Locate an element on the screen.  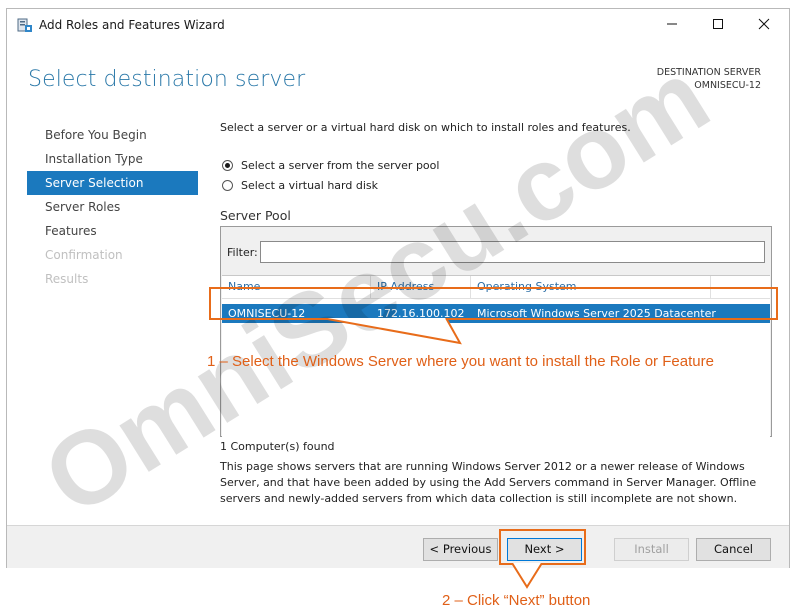
nav-item-features: Features is located at coordinates (112, 231).